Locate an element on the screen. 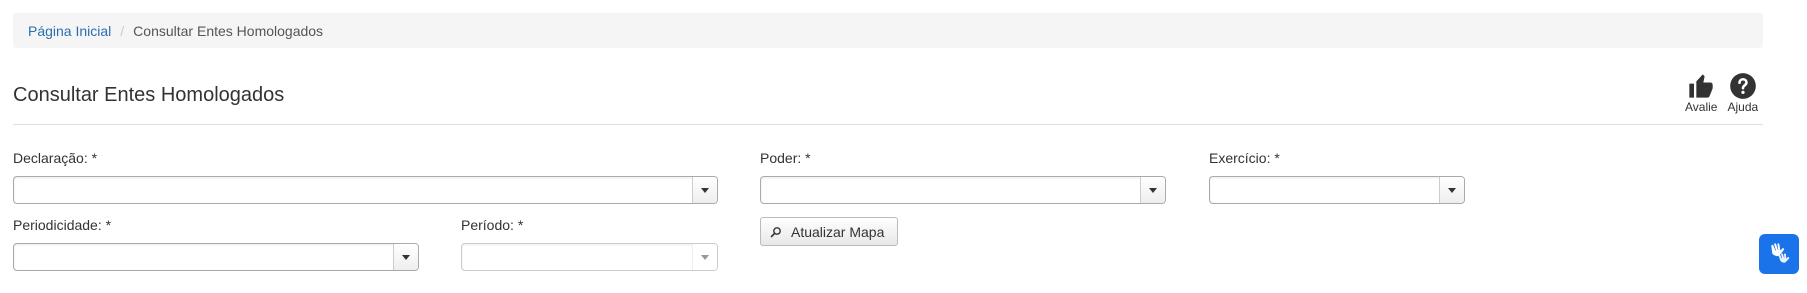  atualizar-mapa-button: Atualizar Mapa is located at coordinates (829, 231).